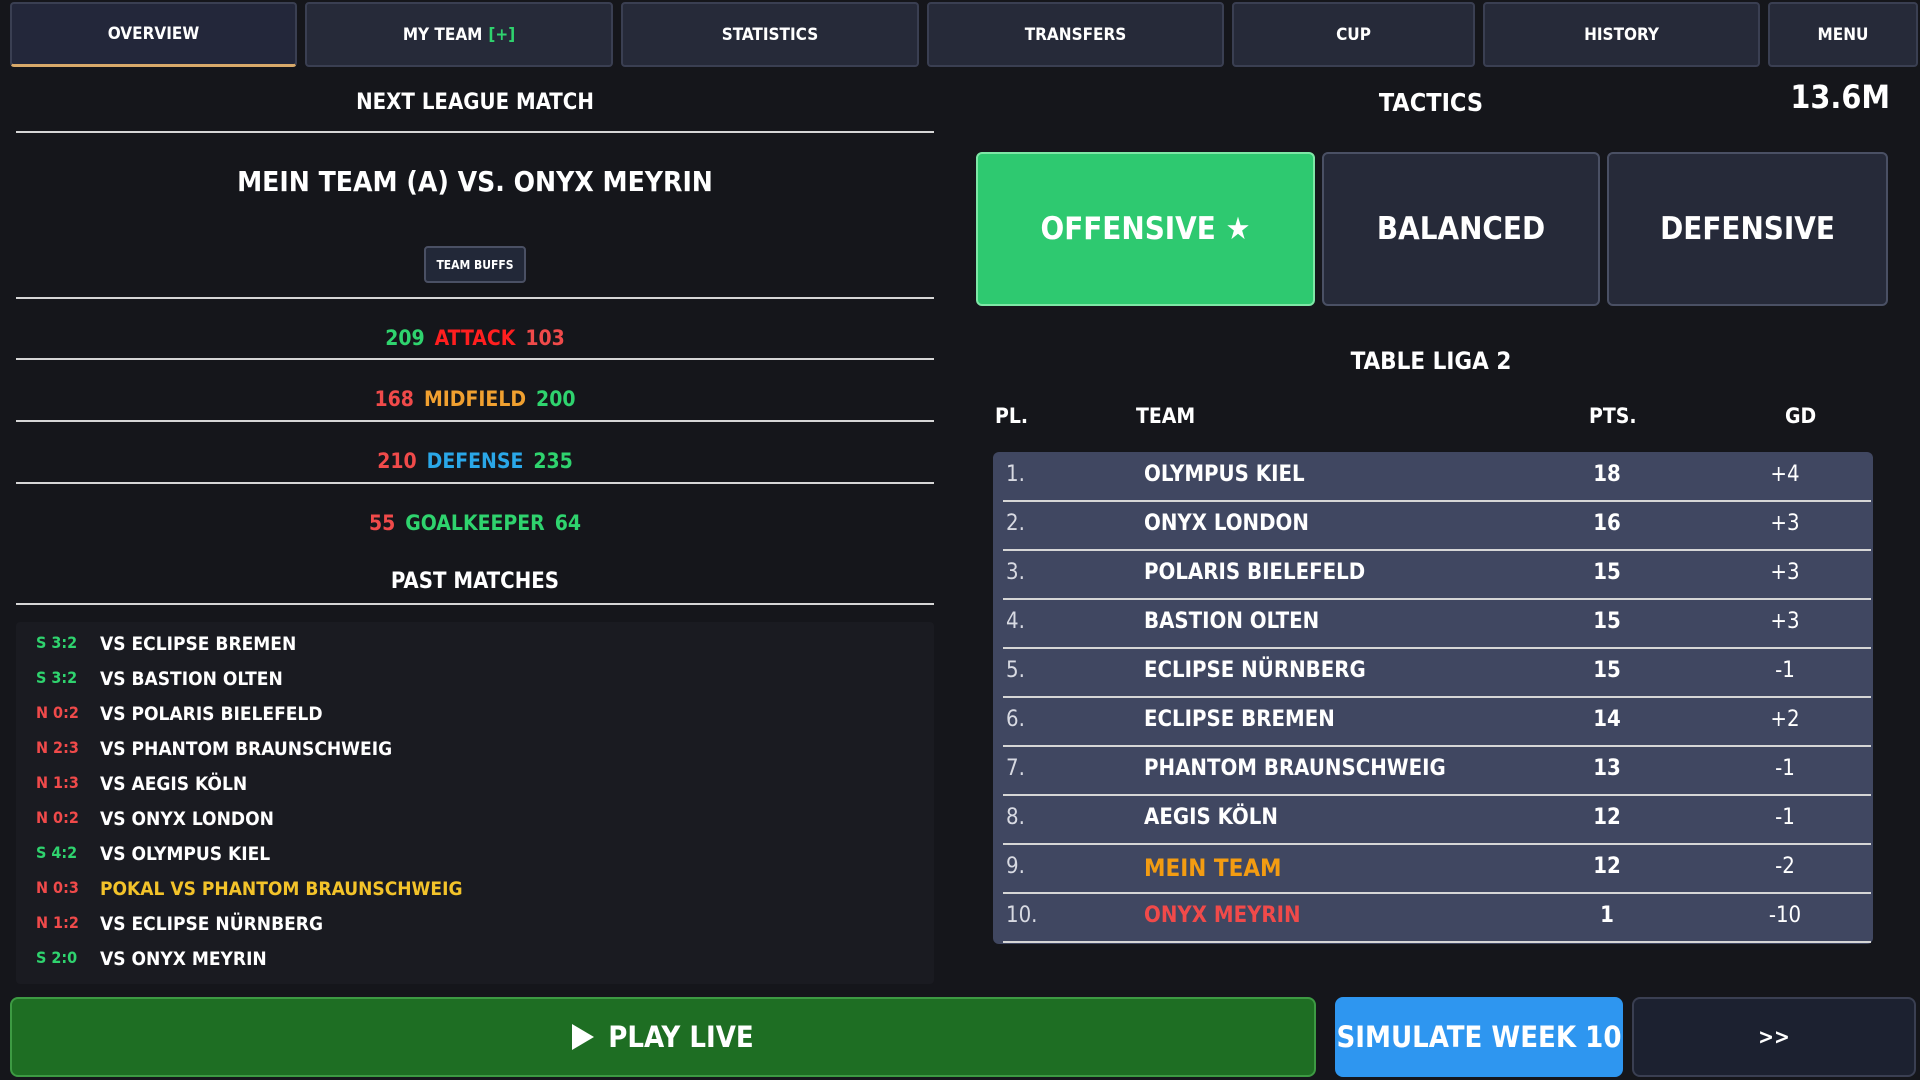 Image resolution: width=1920 pixels, height=1080 pixels. Describe the element at coordinates (141, 784) in the screenshot. I see `past-match-item: N 1:3 VS AEGIS KÖLN` at that location.